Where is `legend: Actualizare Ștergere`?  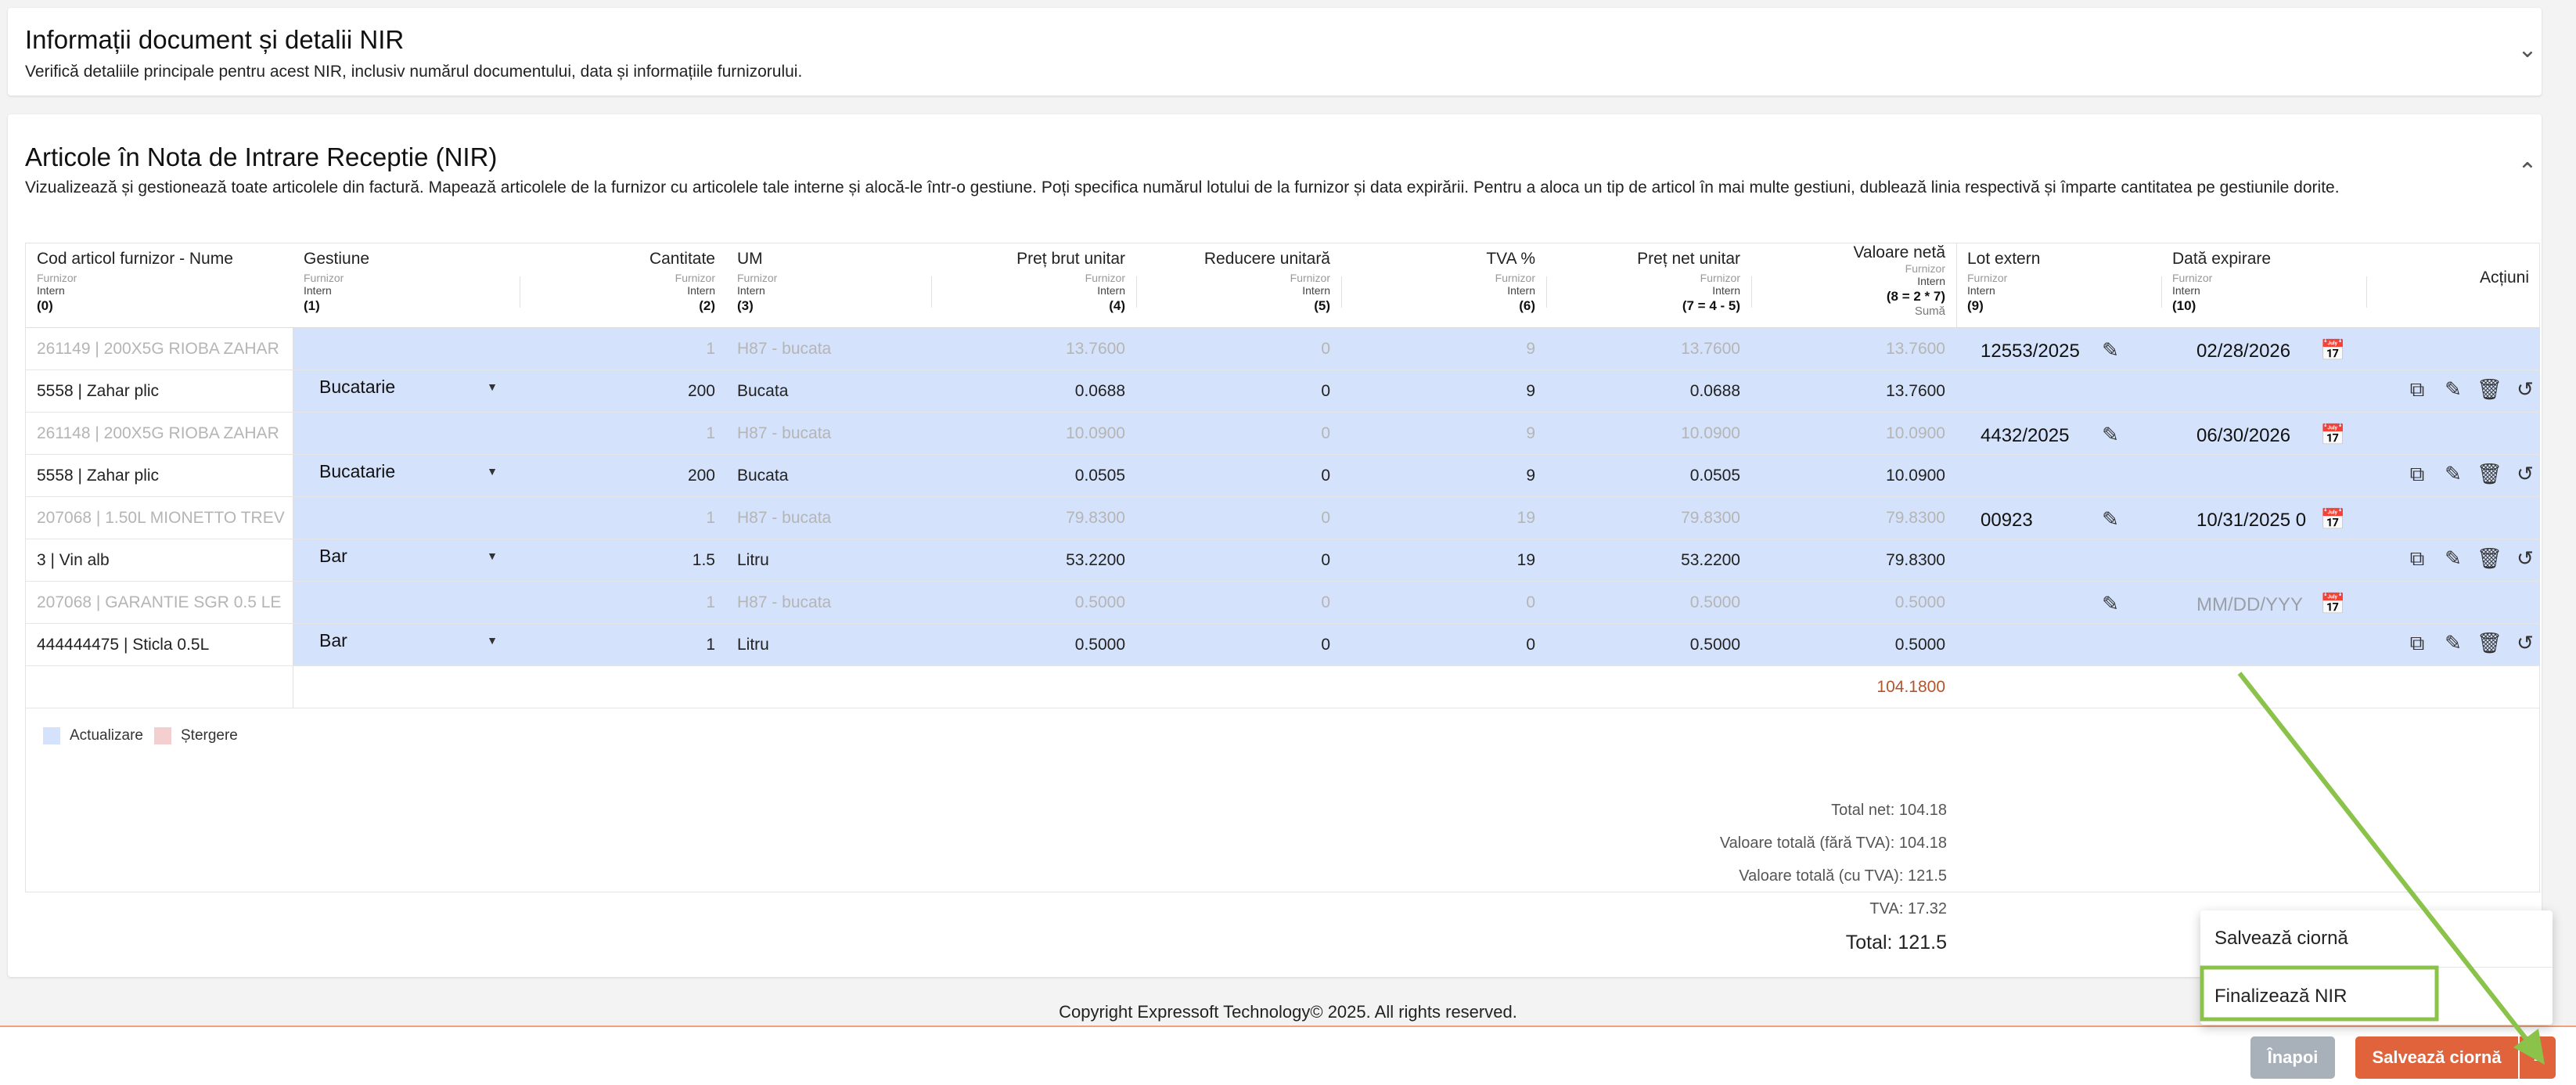 legend: Actualizare Ștergere is located at coordinates (140, 735).